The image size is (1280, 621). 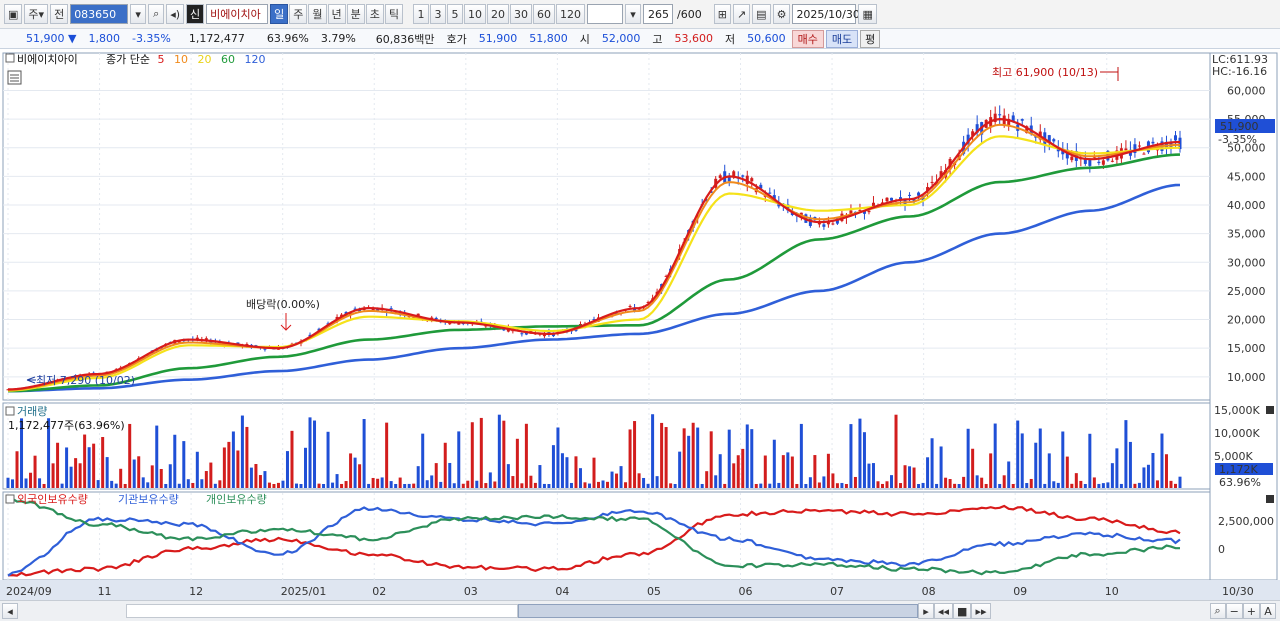 What do you see at coordinates (374, 14) in the screenshot?
I see `period-tab-5: 초` at bounding box center [374, 14].